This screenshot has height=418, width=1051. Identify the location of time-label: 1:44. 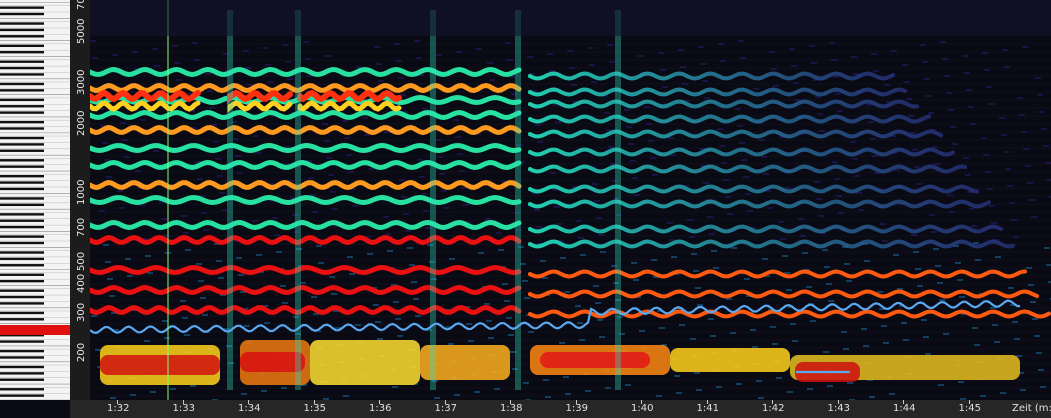
(904, 408).